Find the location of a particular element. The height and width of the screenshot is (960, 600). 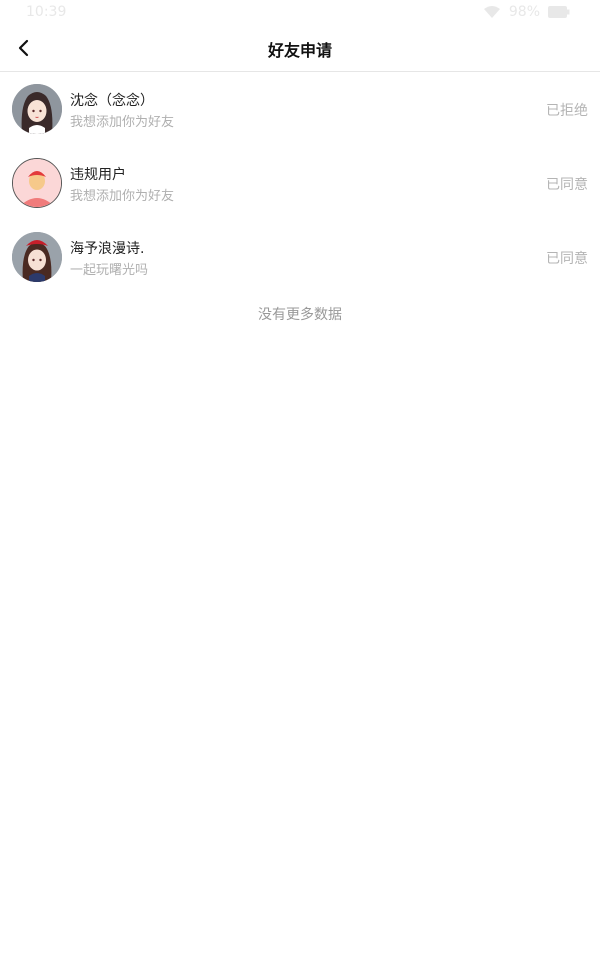

status-bar: 10:39 98% is located at coordinates (300, 12).